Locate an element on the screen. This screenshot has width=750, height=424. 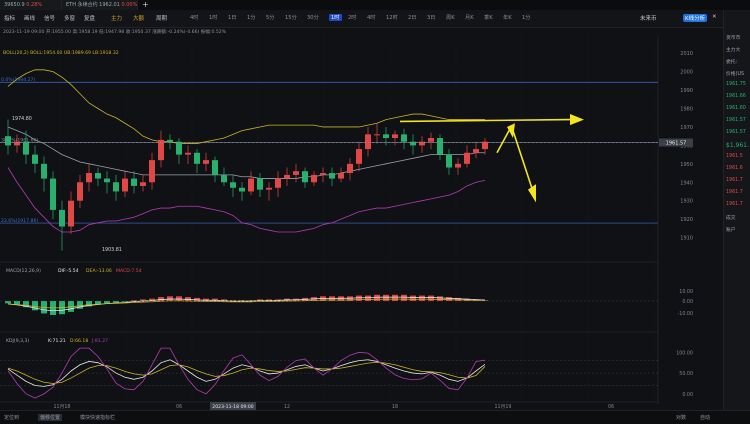
toolbar-signal: 信号 is located at coordinates (49, 18).